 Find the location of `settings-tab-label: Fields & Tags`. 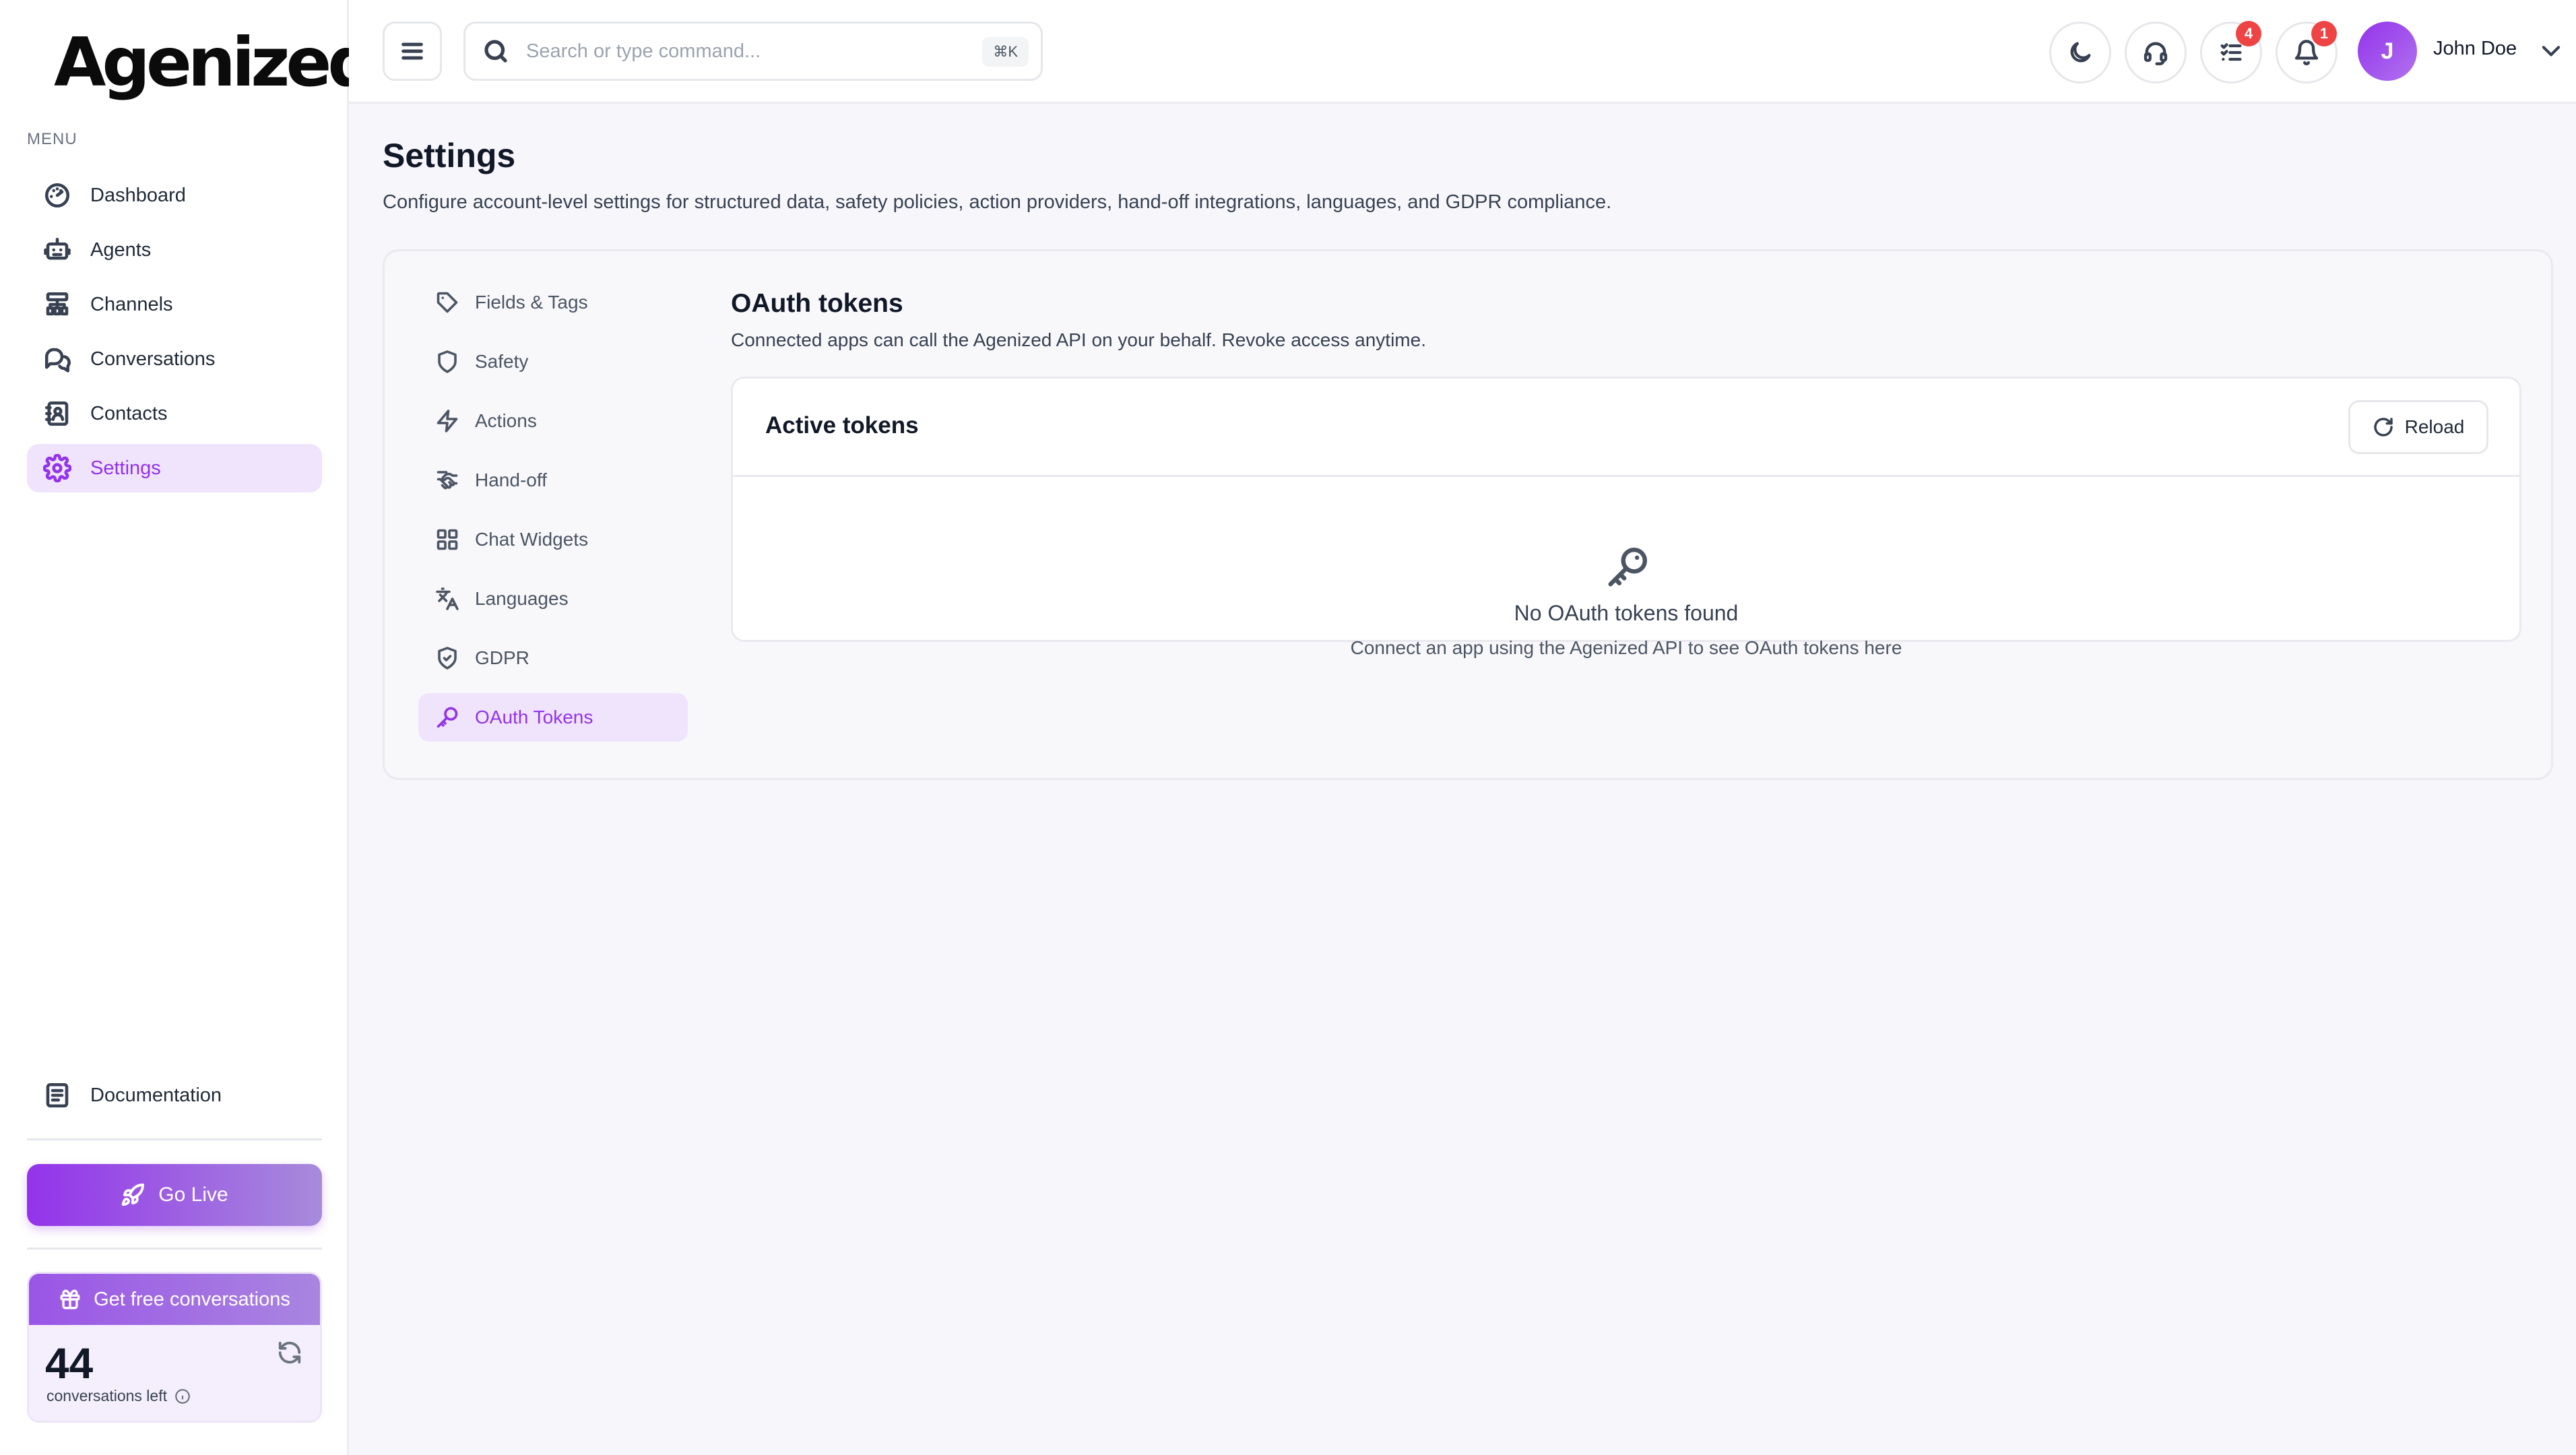

settings-tab-label: Fields & Tags is located at coordinates (531, 303).